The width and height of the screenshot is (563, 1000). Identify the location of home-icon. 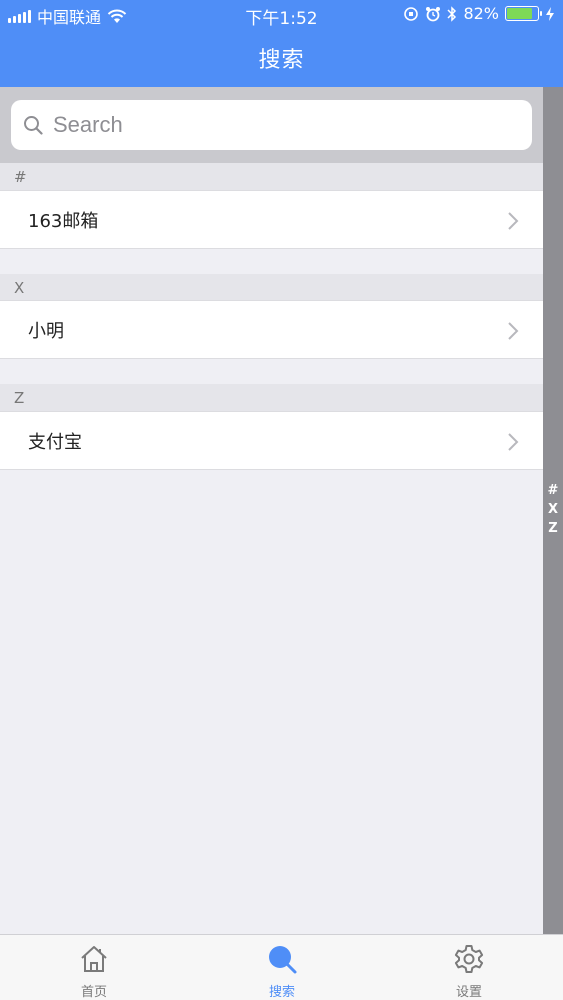
(94, 959).